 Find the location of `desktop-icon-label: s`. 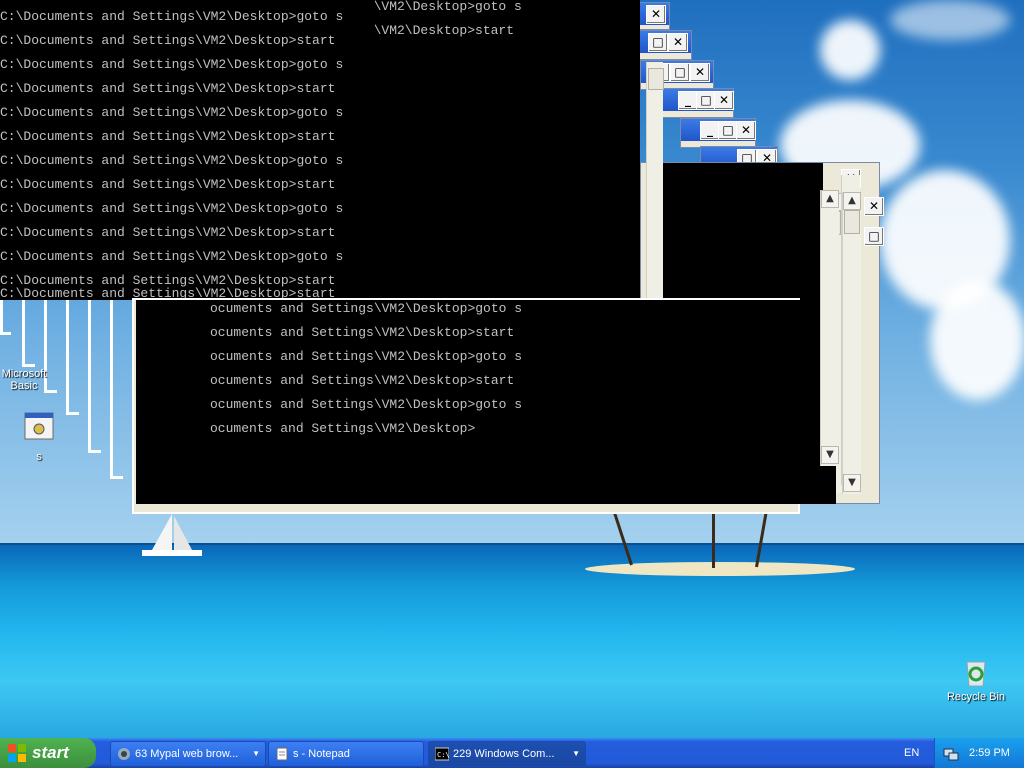

desktop-icon-label: s is located at coordinates (39, 457).